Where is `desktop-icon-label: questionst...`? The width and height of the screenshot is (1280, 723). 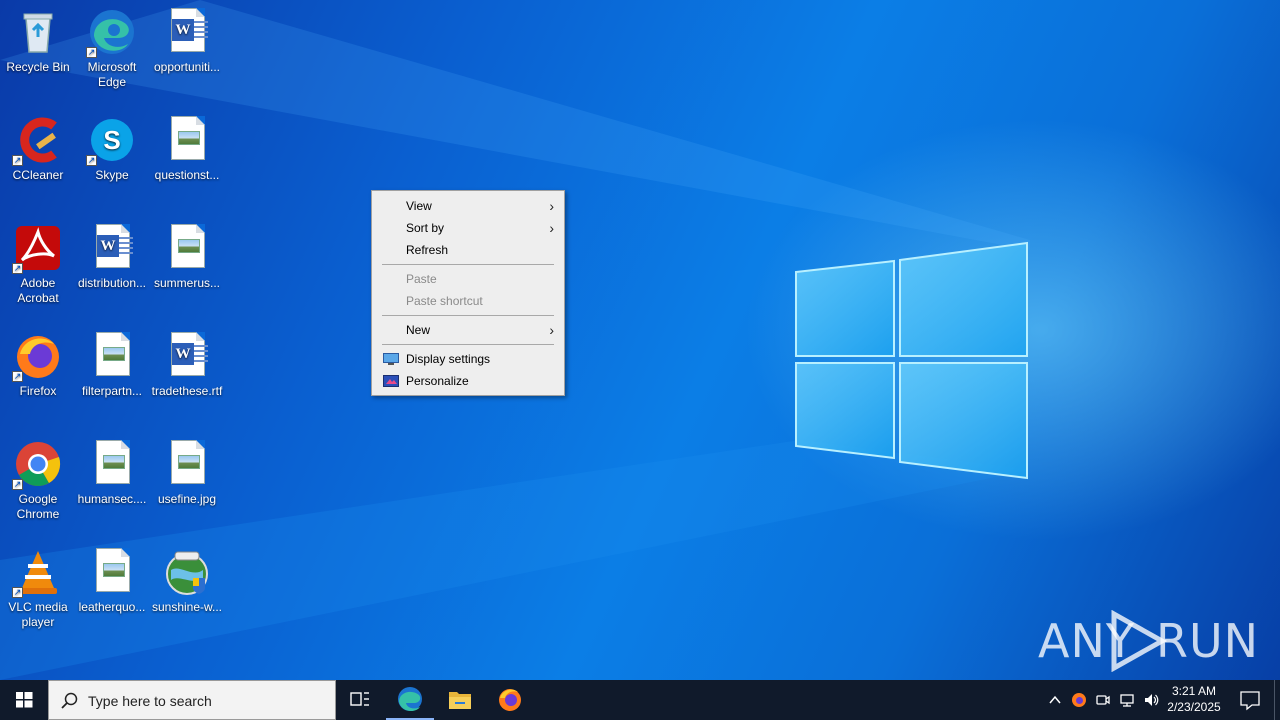
desktop-icon-label: questionst... is located at coordinates (187, 175).